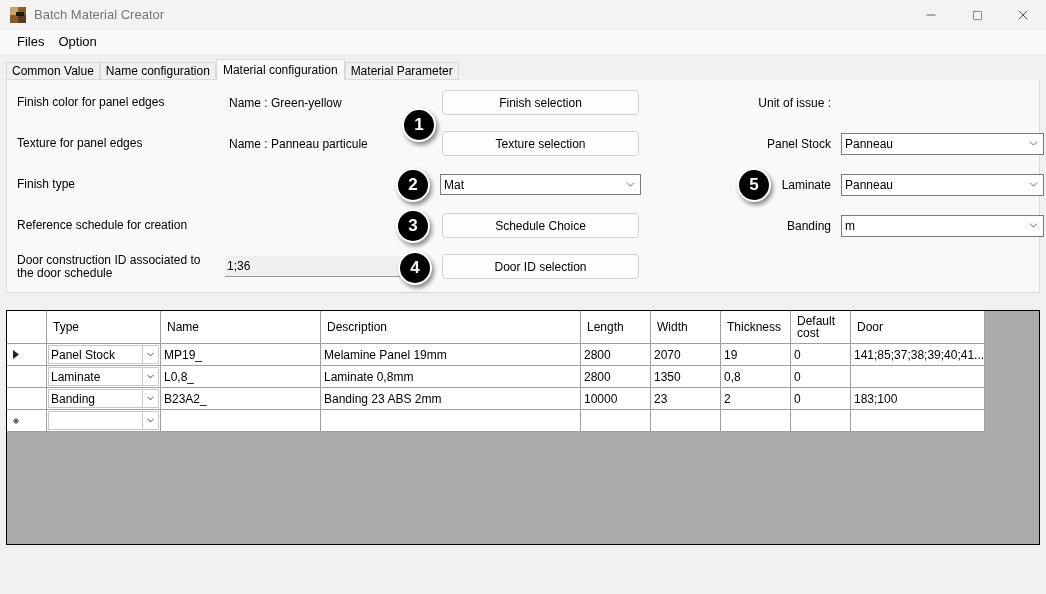 This screenshot has width=1046, height=594. I want to click on field-label: Texture for panel edges, so click(80, 143).